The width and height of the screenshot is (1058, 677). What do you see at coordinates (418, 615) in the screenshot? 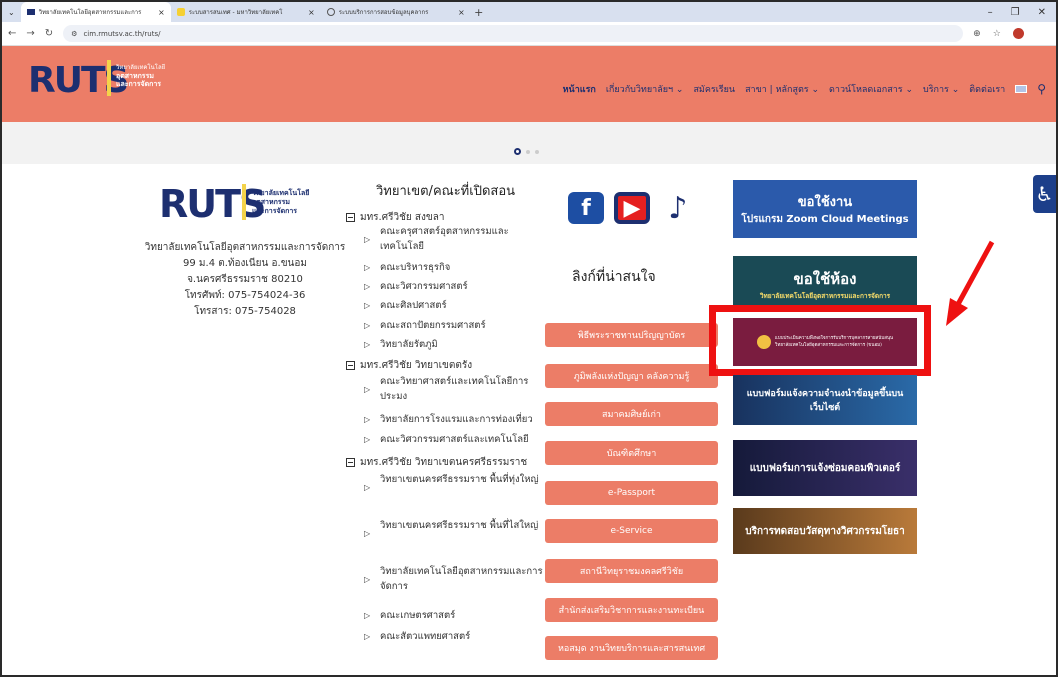
I see `faculty-label: คณะเกษตรศาสตร์` at bounding box center [418, 615].